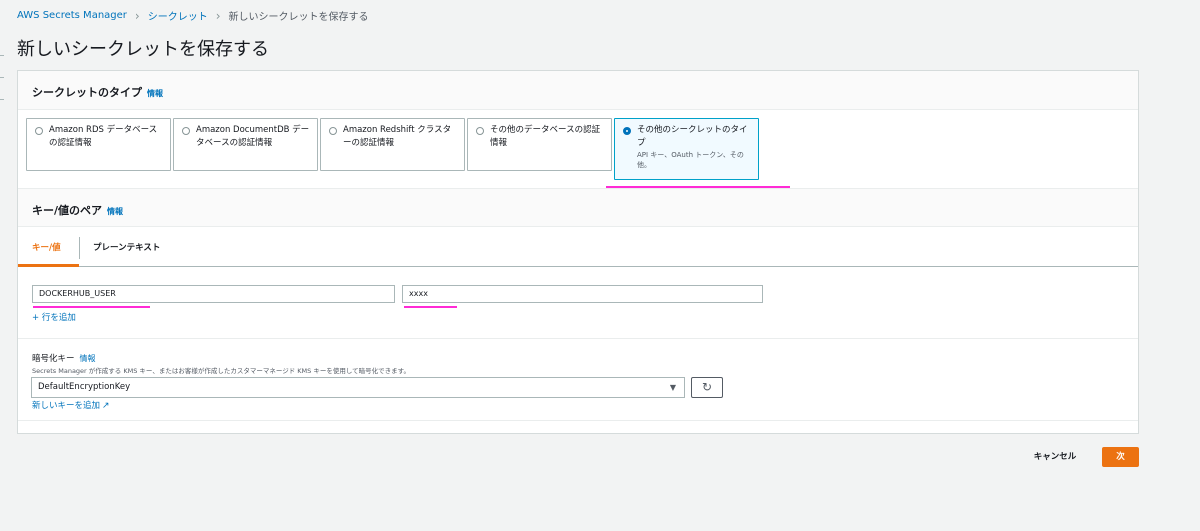  I want to click on encryption-key-select: DefaultEncryptionKey ▼, so click(358, 387).